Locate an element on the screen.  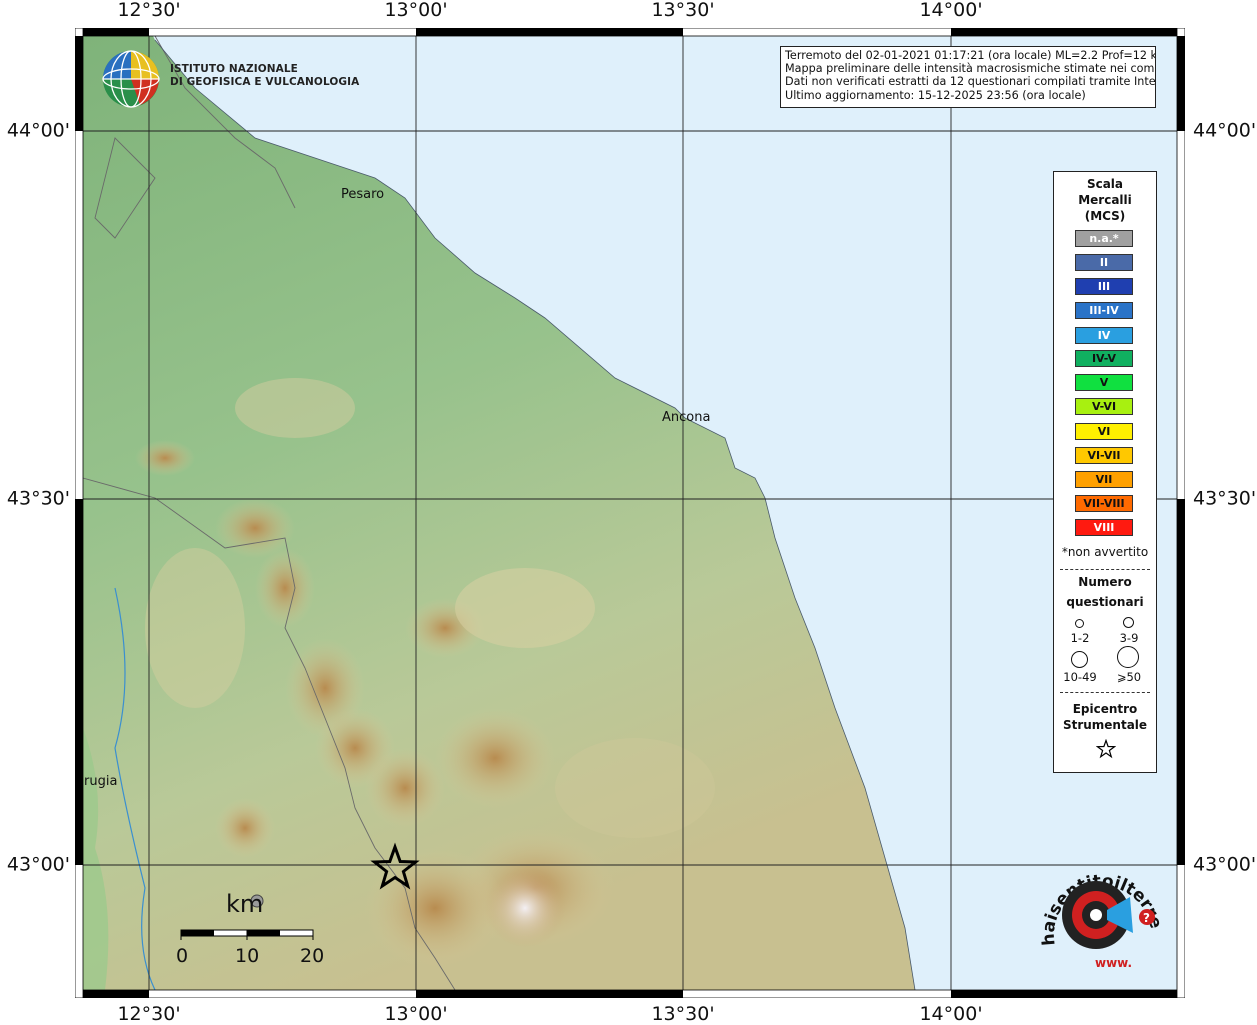
legend-count-title: Numero is located at coordinates (1105, 582).